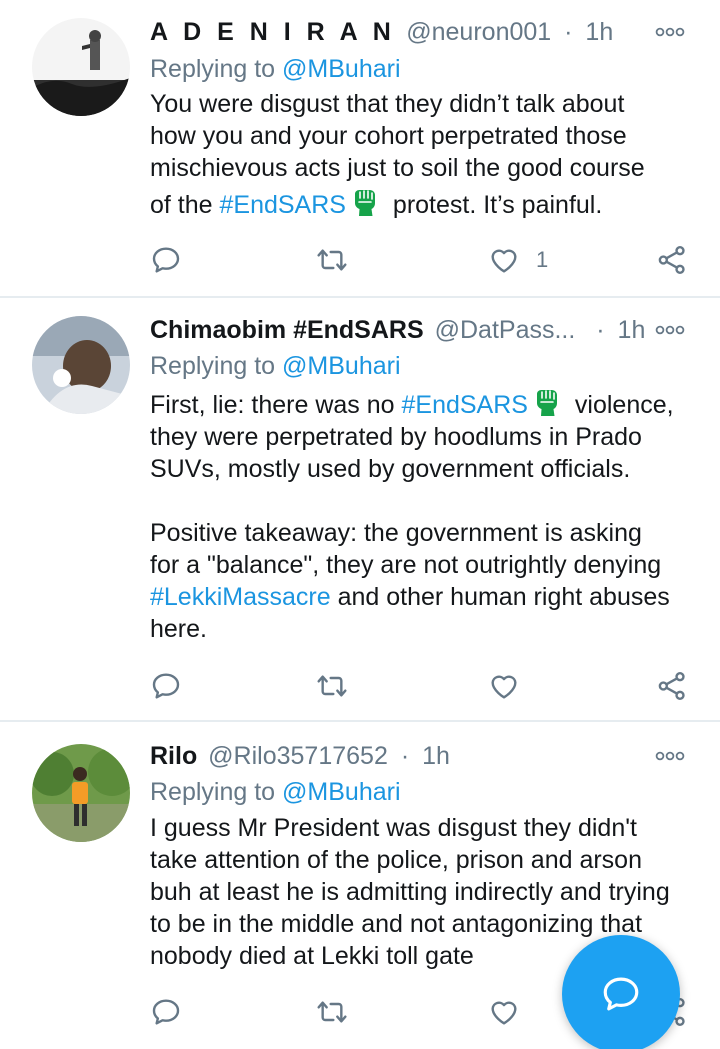 The image size is (720, 1049). Describe the element at coordinates (287, 330) in the screenshot. I see `display-name: Chimaobim #EndSARS` at that location.